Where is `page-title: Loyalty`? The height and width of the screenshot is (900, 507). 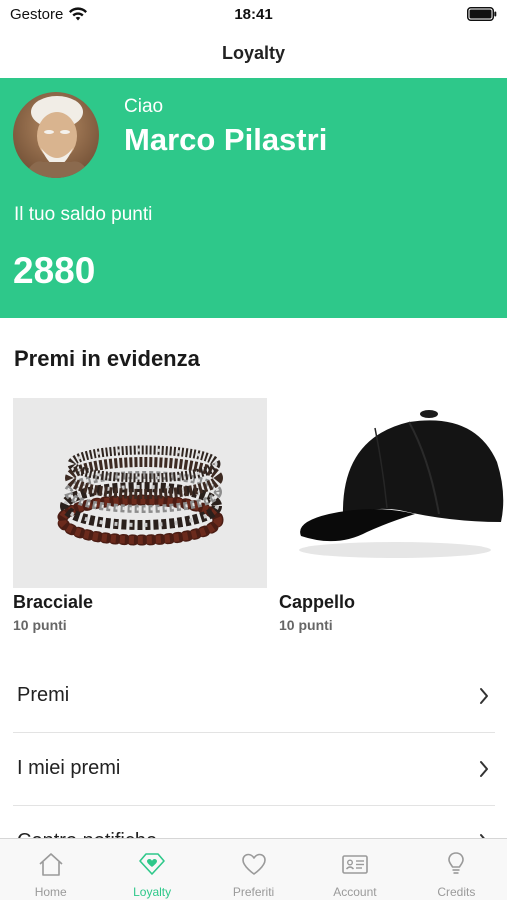
page-title: Loyalty is located at coordinates (253, 53).